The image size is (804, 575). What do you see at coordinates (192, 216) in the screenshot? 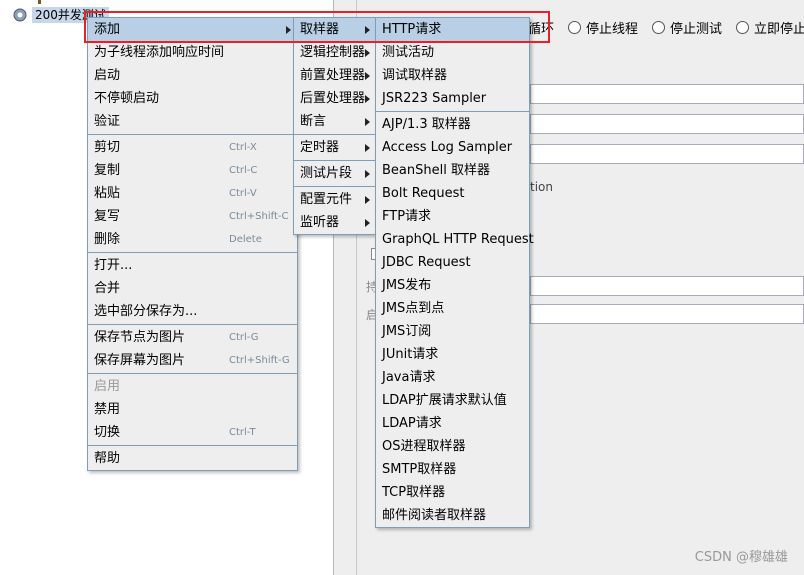
I see `context-menu-item-8: 复写 Ctrl+Shift-C` at bounding box center [192, 216].